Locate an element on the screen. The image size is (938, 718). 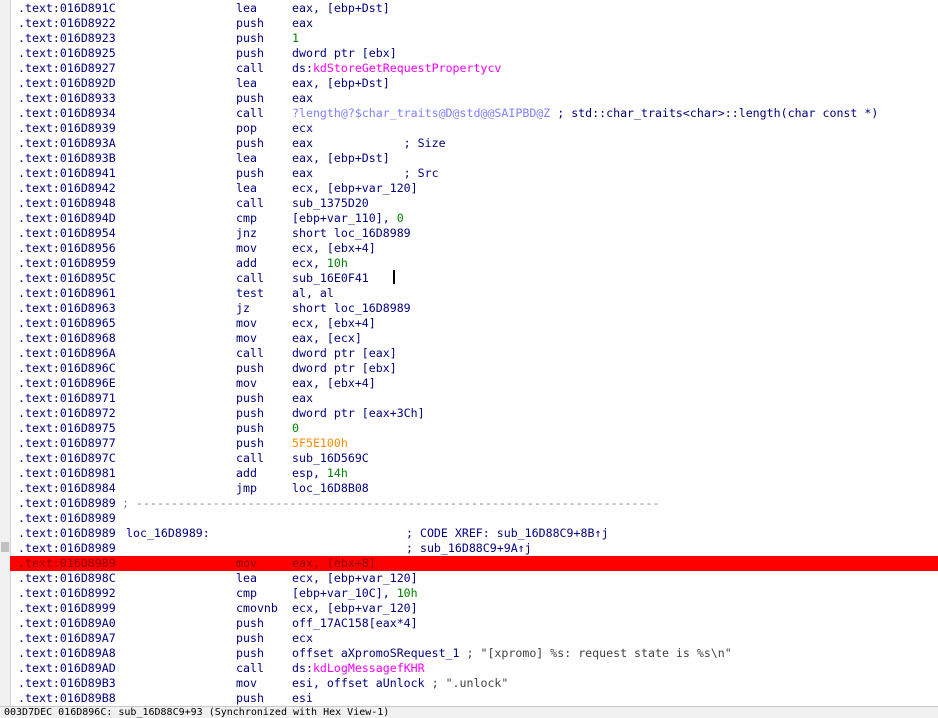
operands: 1 is located at coordinates (295, 38).